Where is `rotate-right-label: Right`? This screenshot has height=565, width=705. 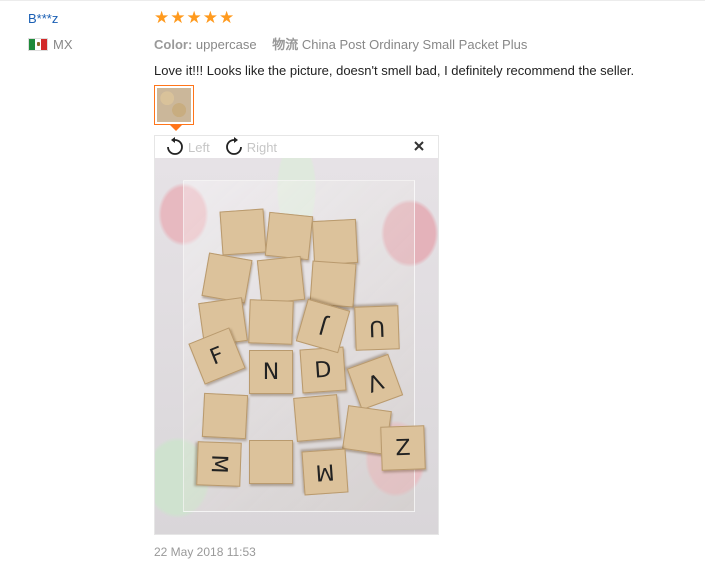 rotate-right-label: Right is located at coordinates (262, 147).